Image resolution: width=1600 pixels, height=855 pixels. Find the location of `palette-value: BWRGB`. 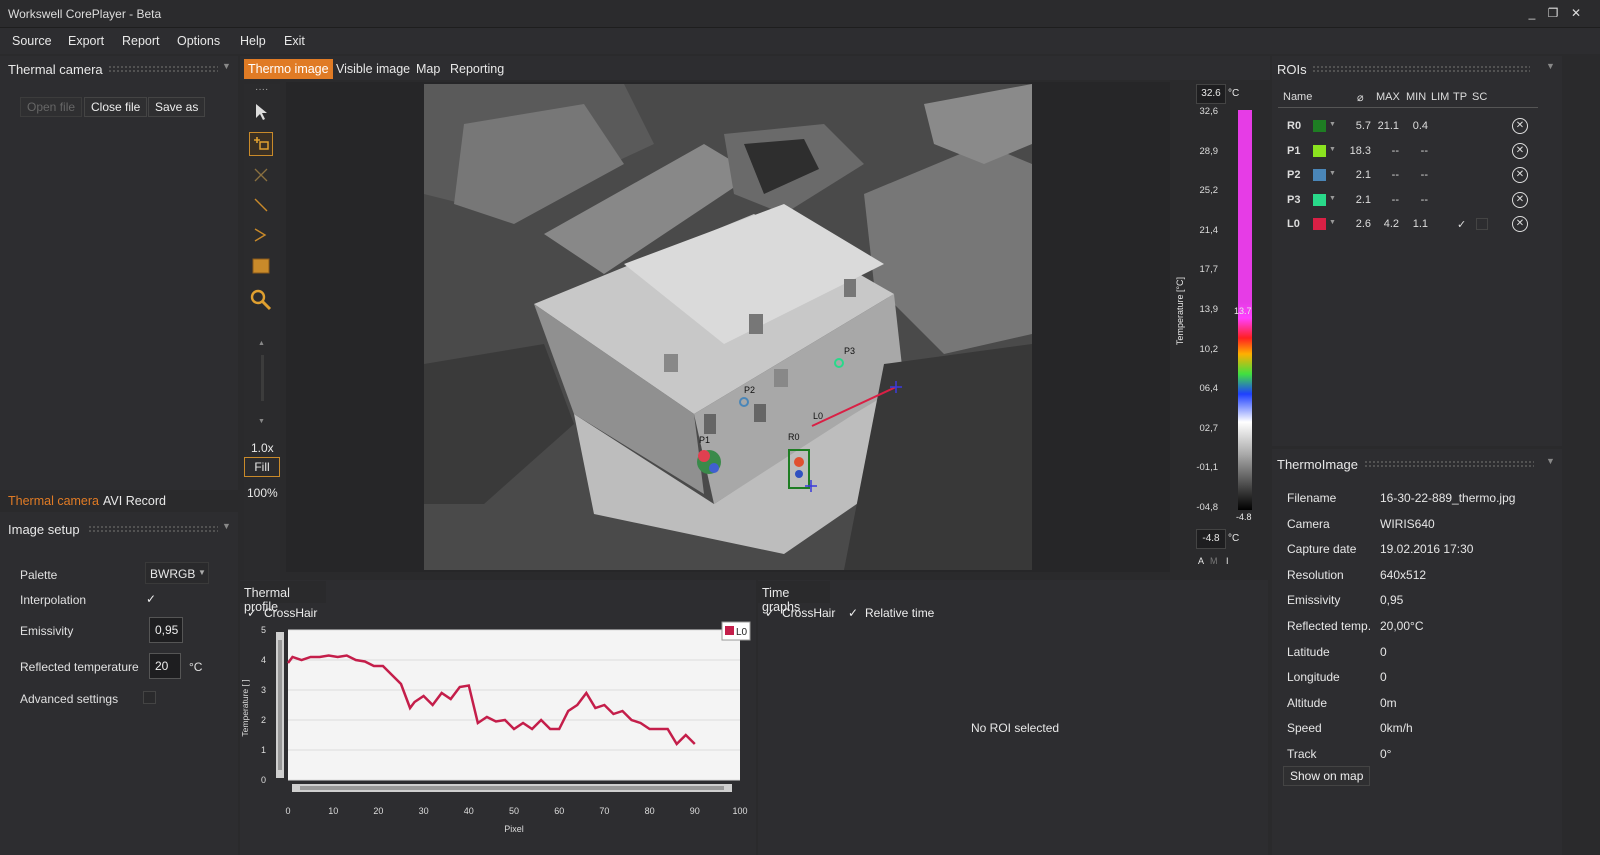

palette-value: BWRGB is located at coordinates (173, 574).